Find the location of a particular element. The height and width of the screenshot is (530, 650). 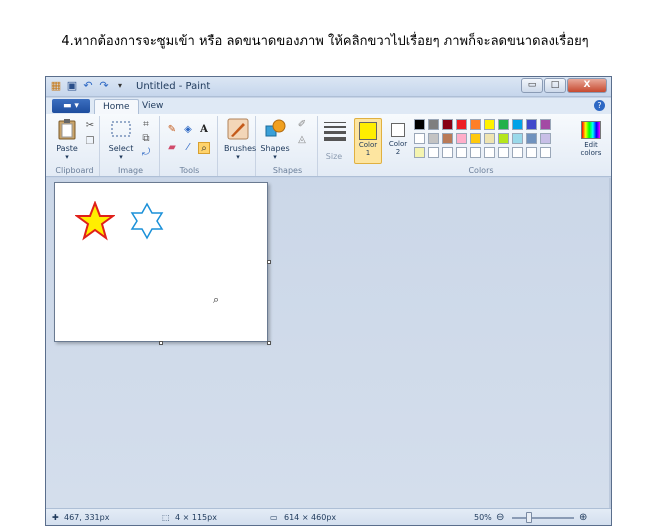

crop-icon: ⌗ is located at coordinates (146, 125).